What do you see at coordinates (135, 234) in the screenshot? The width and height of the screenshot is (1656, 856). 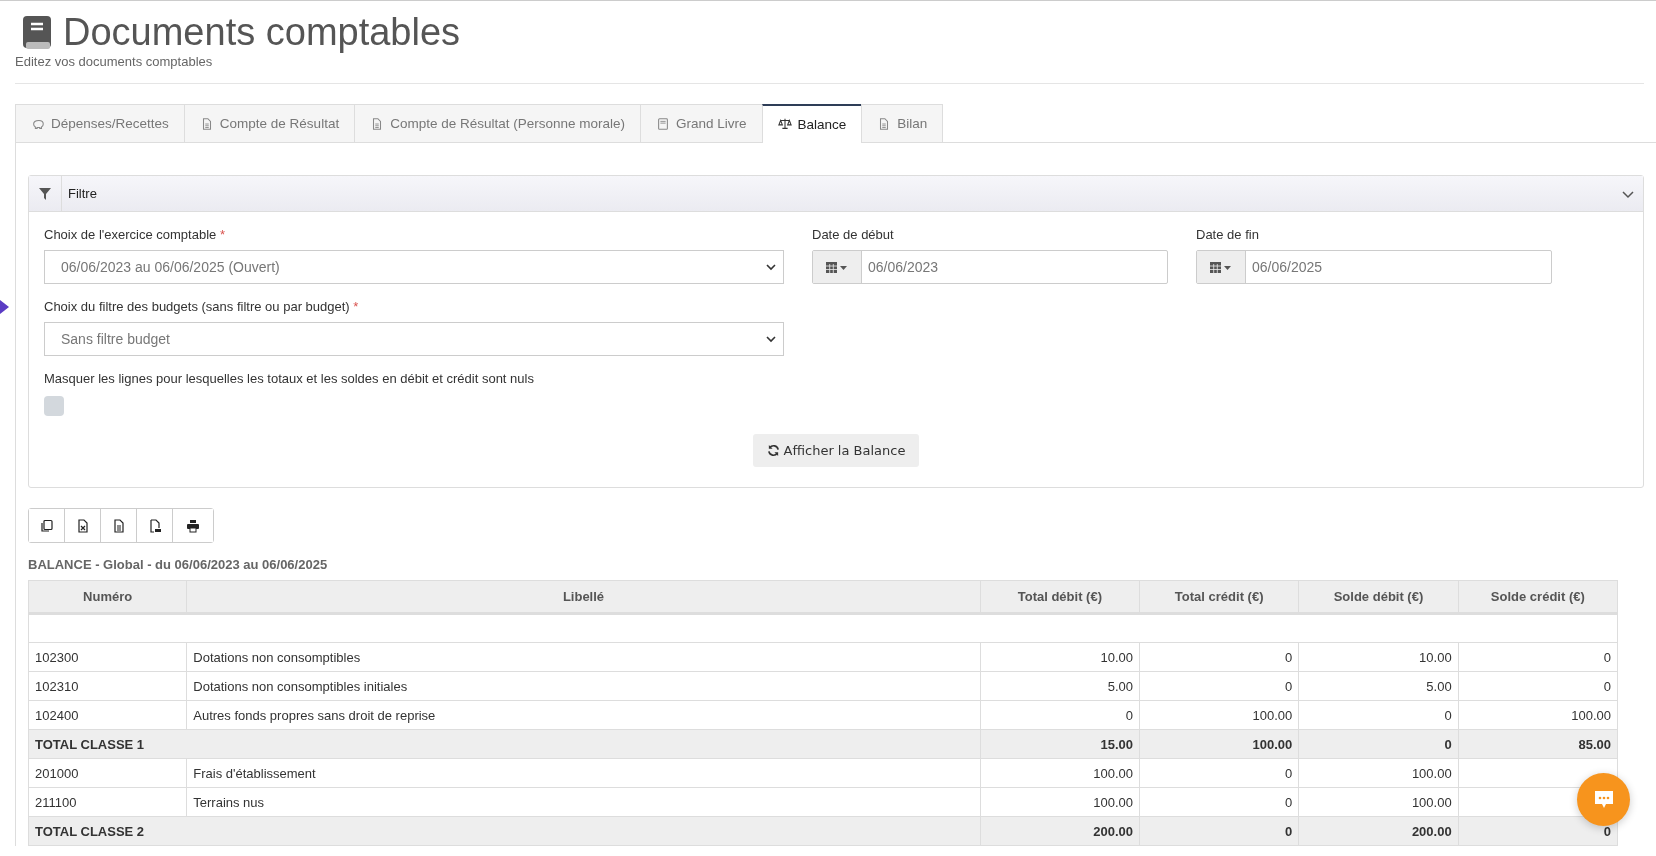 I see `field-label: Choix de l'exercice comptable *` at bounding box center [135, 234].